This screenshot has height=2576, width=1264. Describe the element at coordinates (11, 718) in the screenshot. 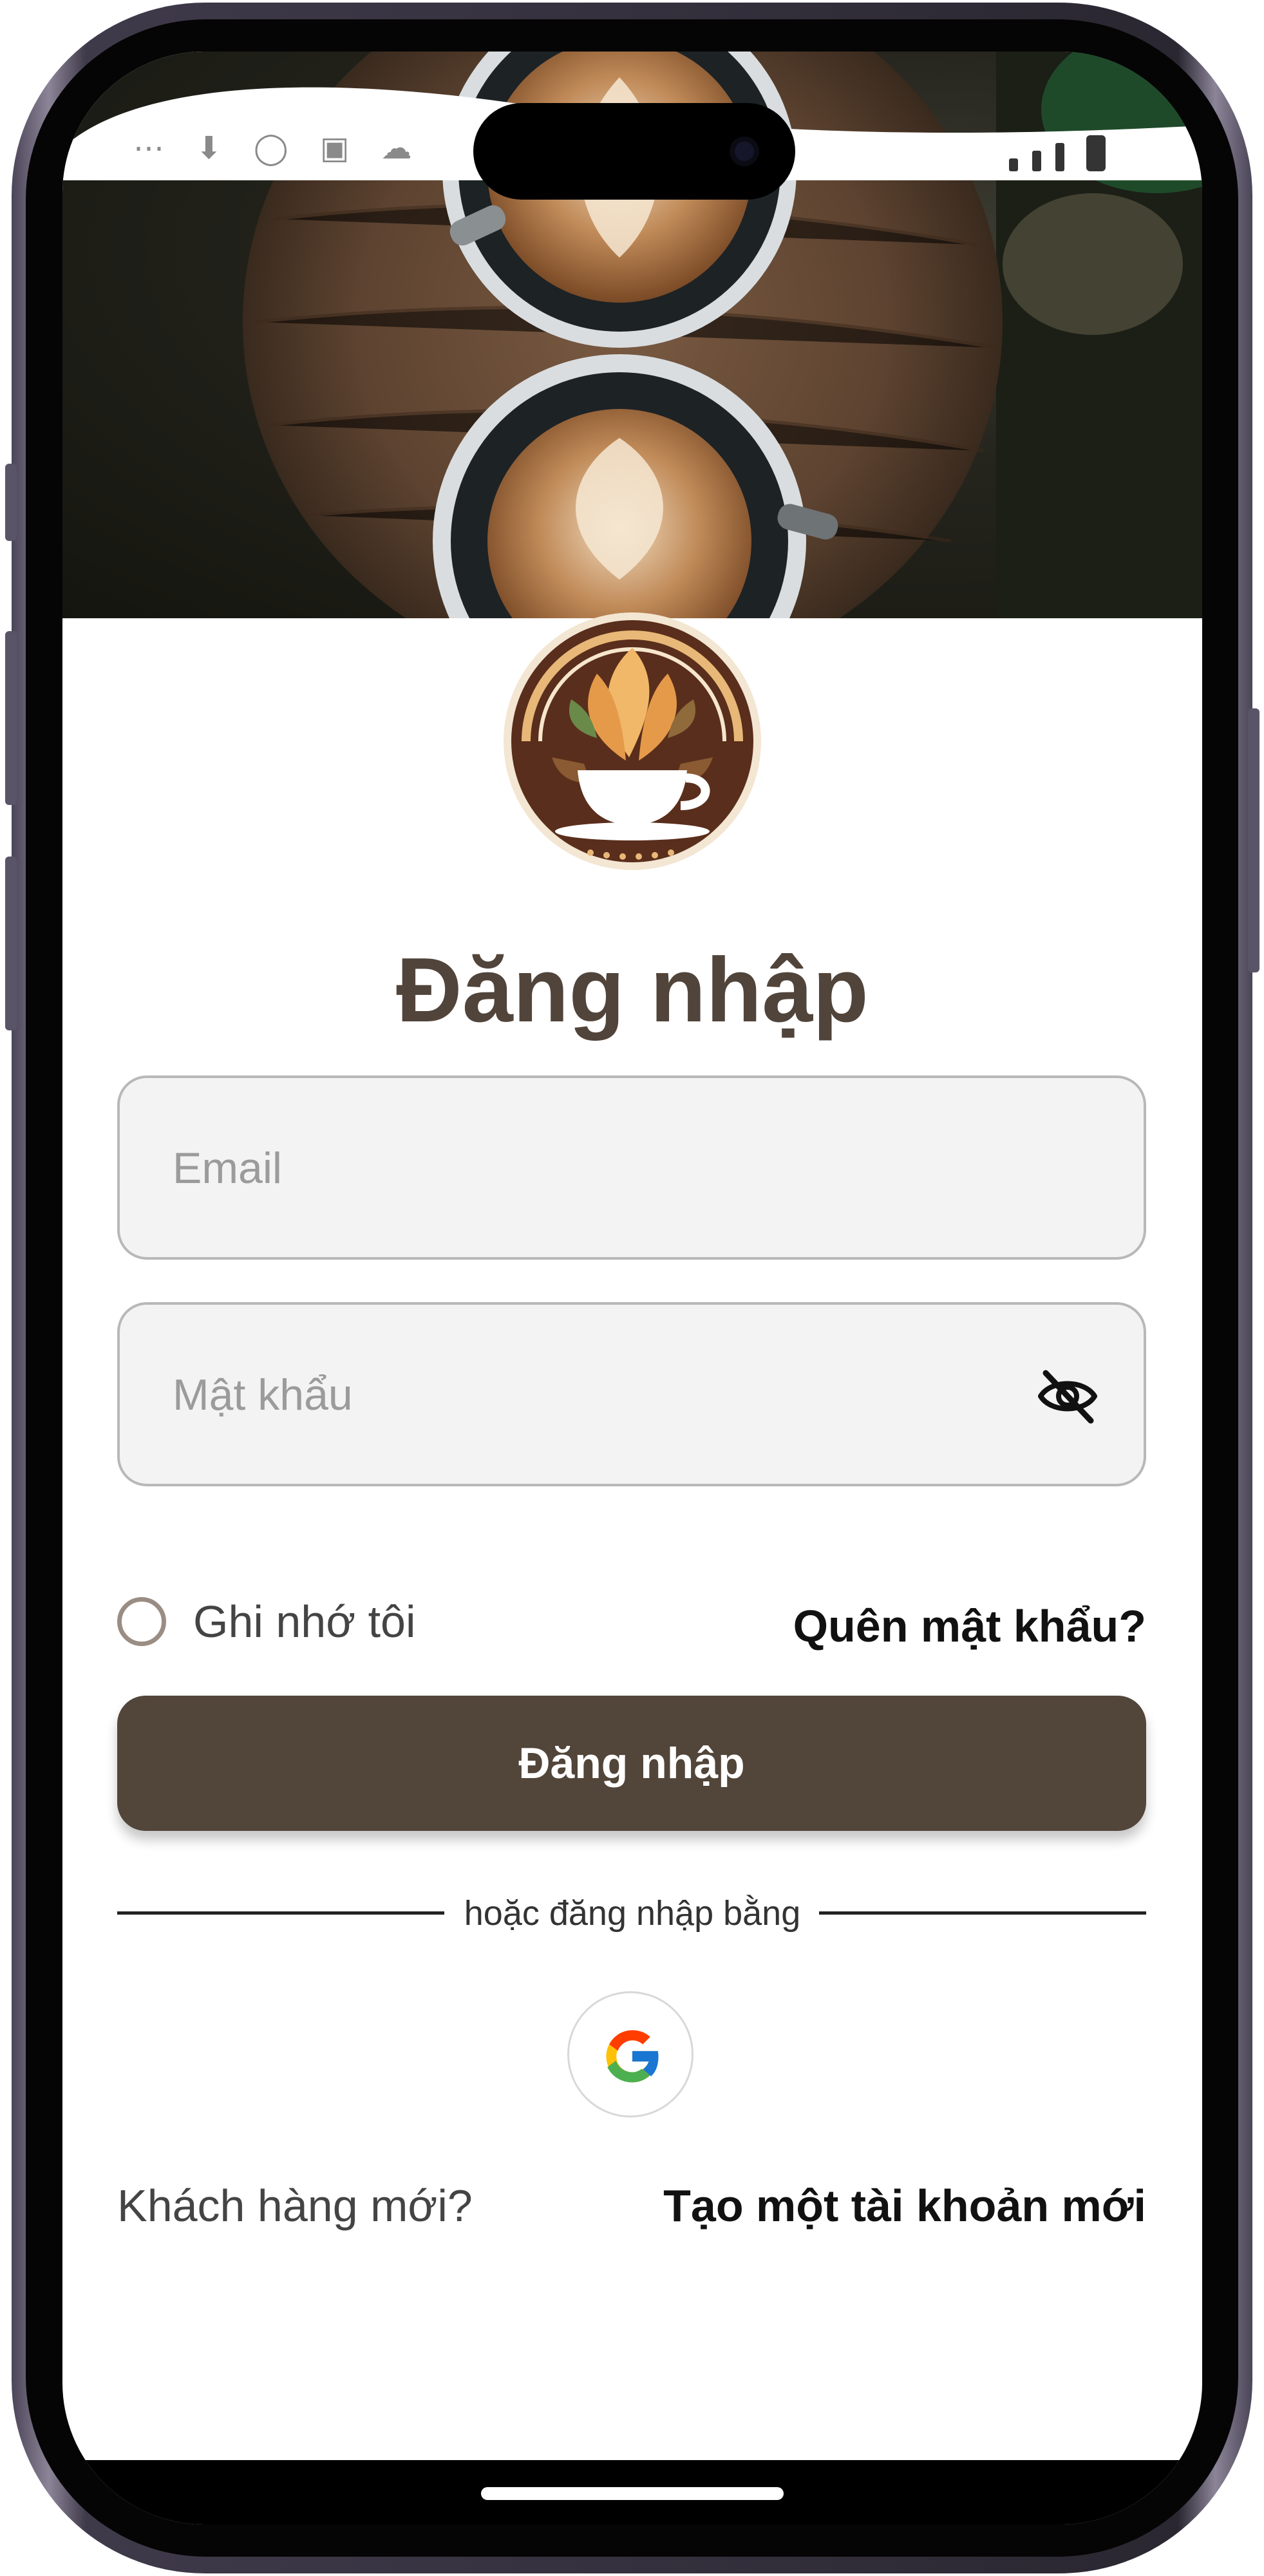

I see `side-button-volume-up` at that location.